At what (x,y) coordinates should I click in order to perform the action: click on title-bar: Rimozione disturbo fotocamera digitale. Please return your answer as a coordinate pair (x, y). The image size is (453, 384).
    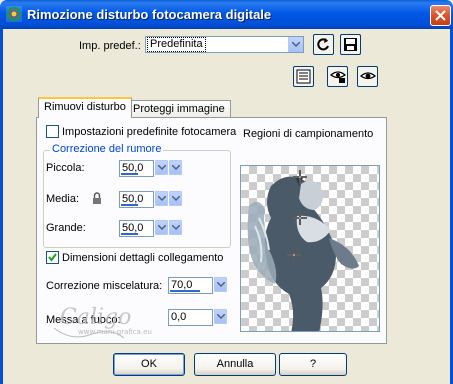
    Looking at the image, I should click on (226, 14).